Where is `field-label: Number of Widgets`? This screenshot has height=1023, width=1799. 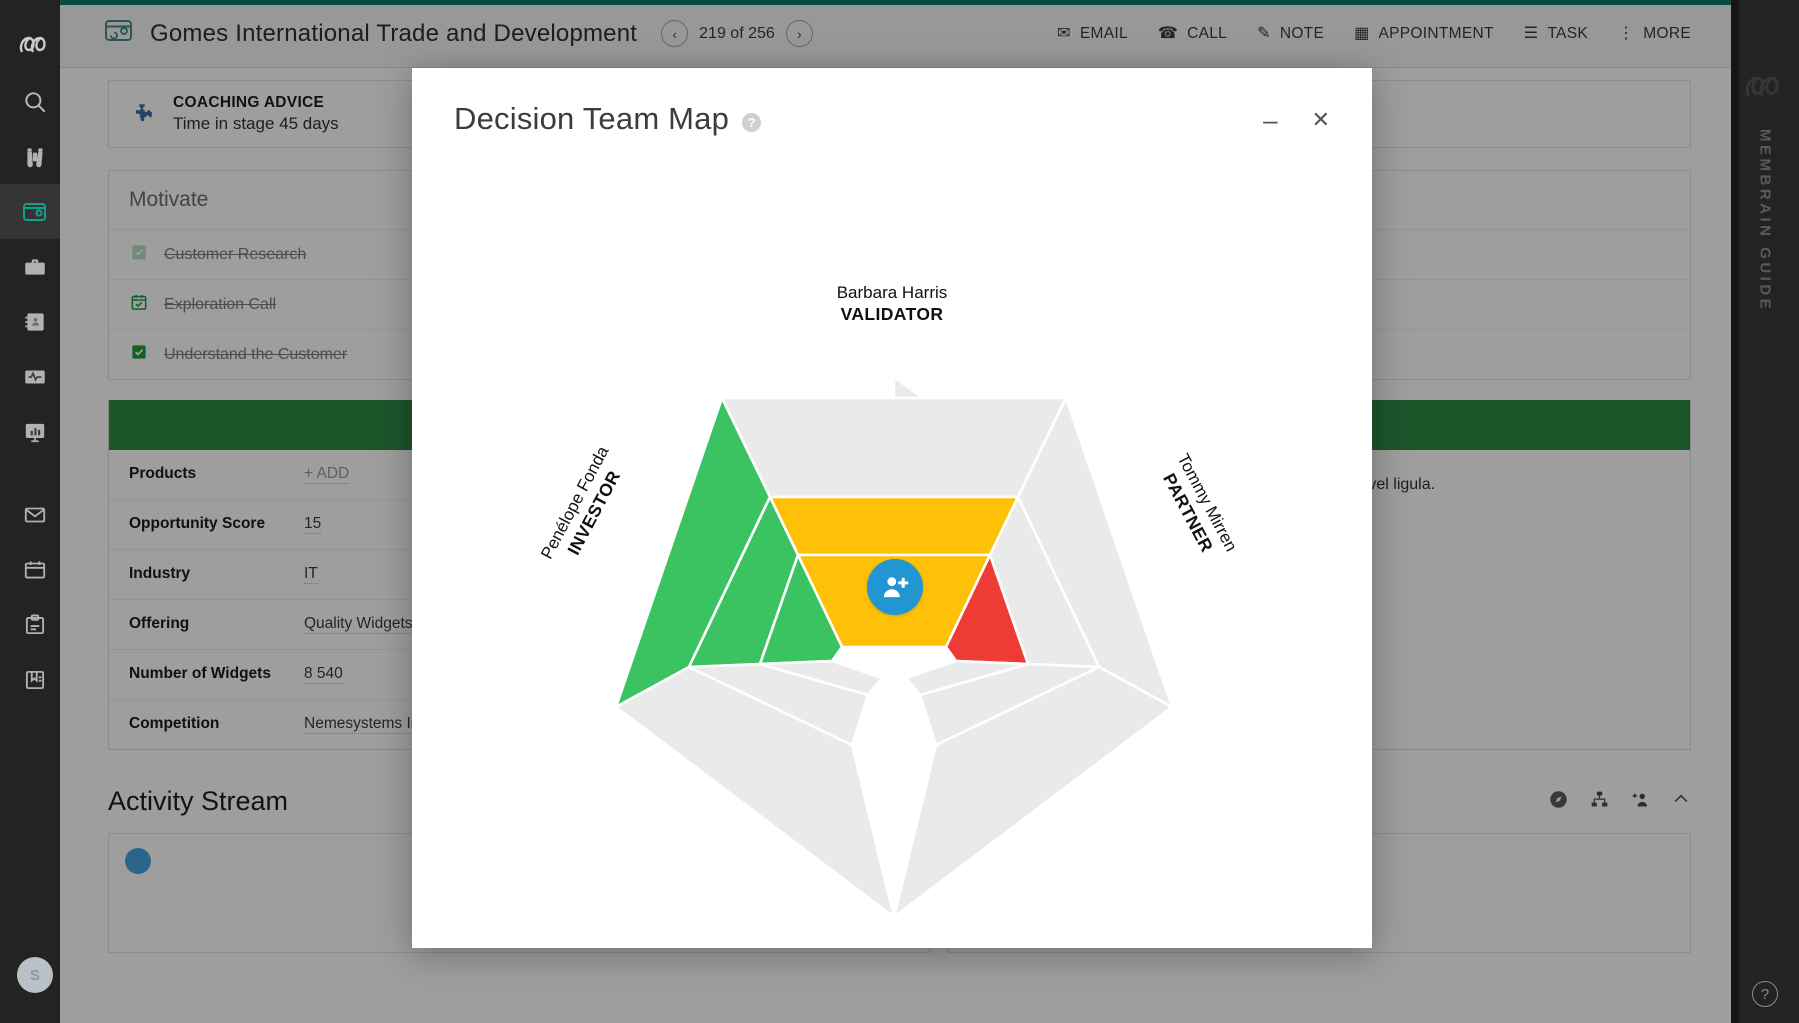
field-label: Number of Widgets is located at coordinates (200, 673).